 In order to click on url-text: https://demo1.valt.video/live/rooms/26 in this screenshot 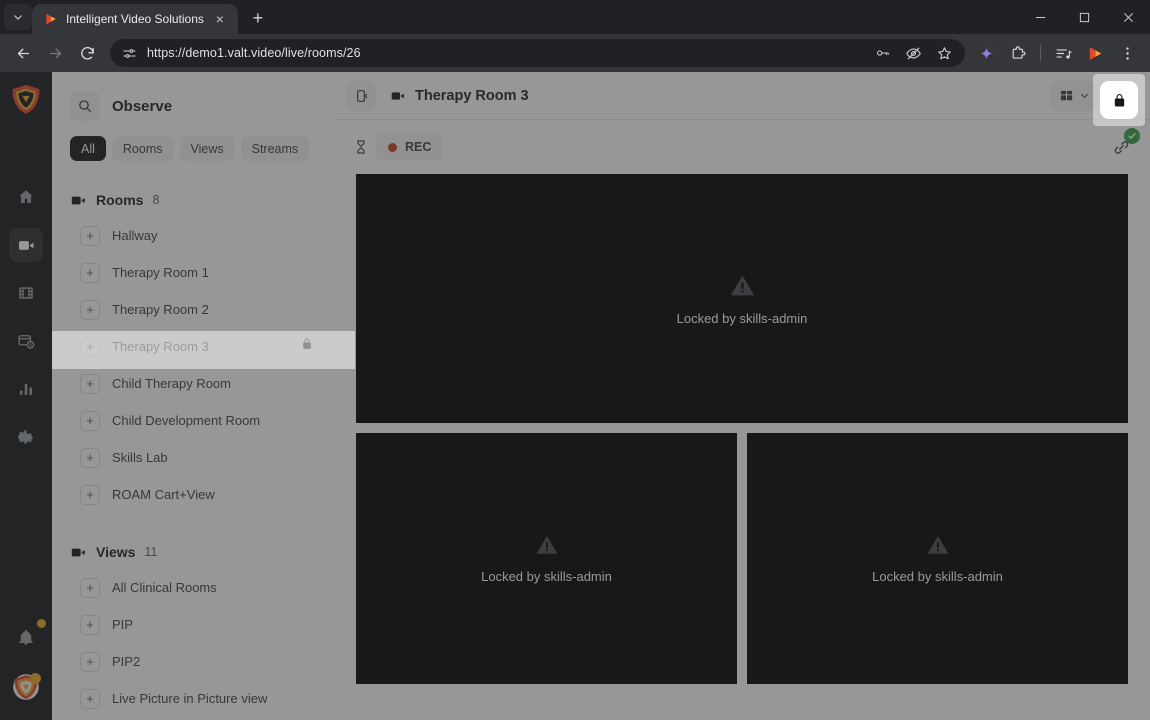, I will do `click(254, 53)`.